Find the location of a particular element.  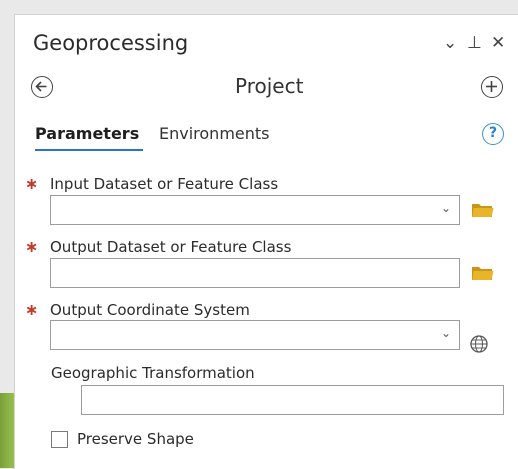

add-button is located at coordinates (492, 87).